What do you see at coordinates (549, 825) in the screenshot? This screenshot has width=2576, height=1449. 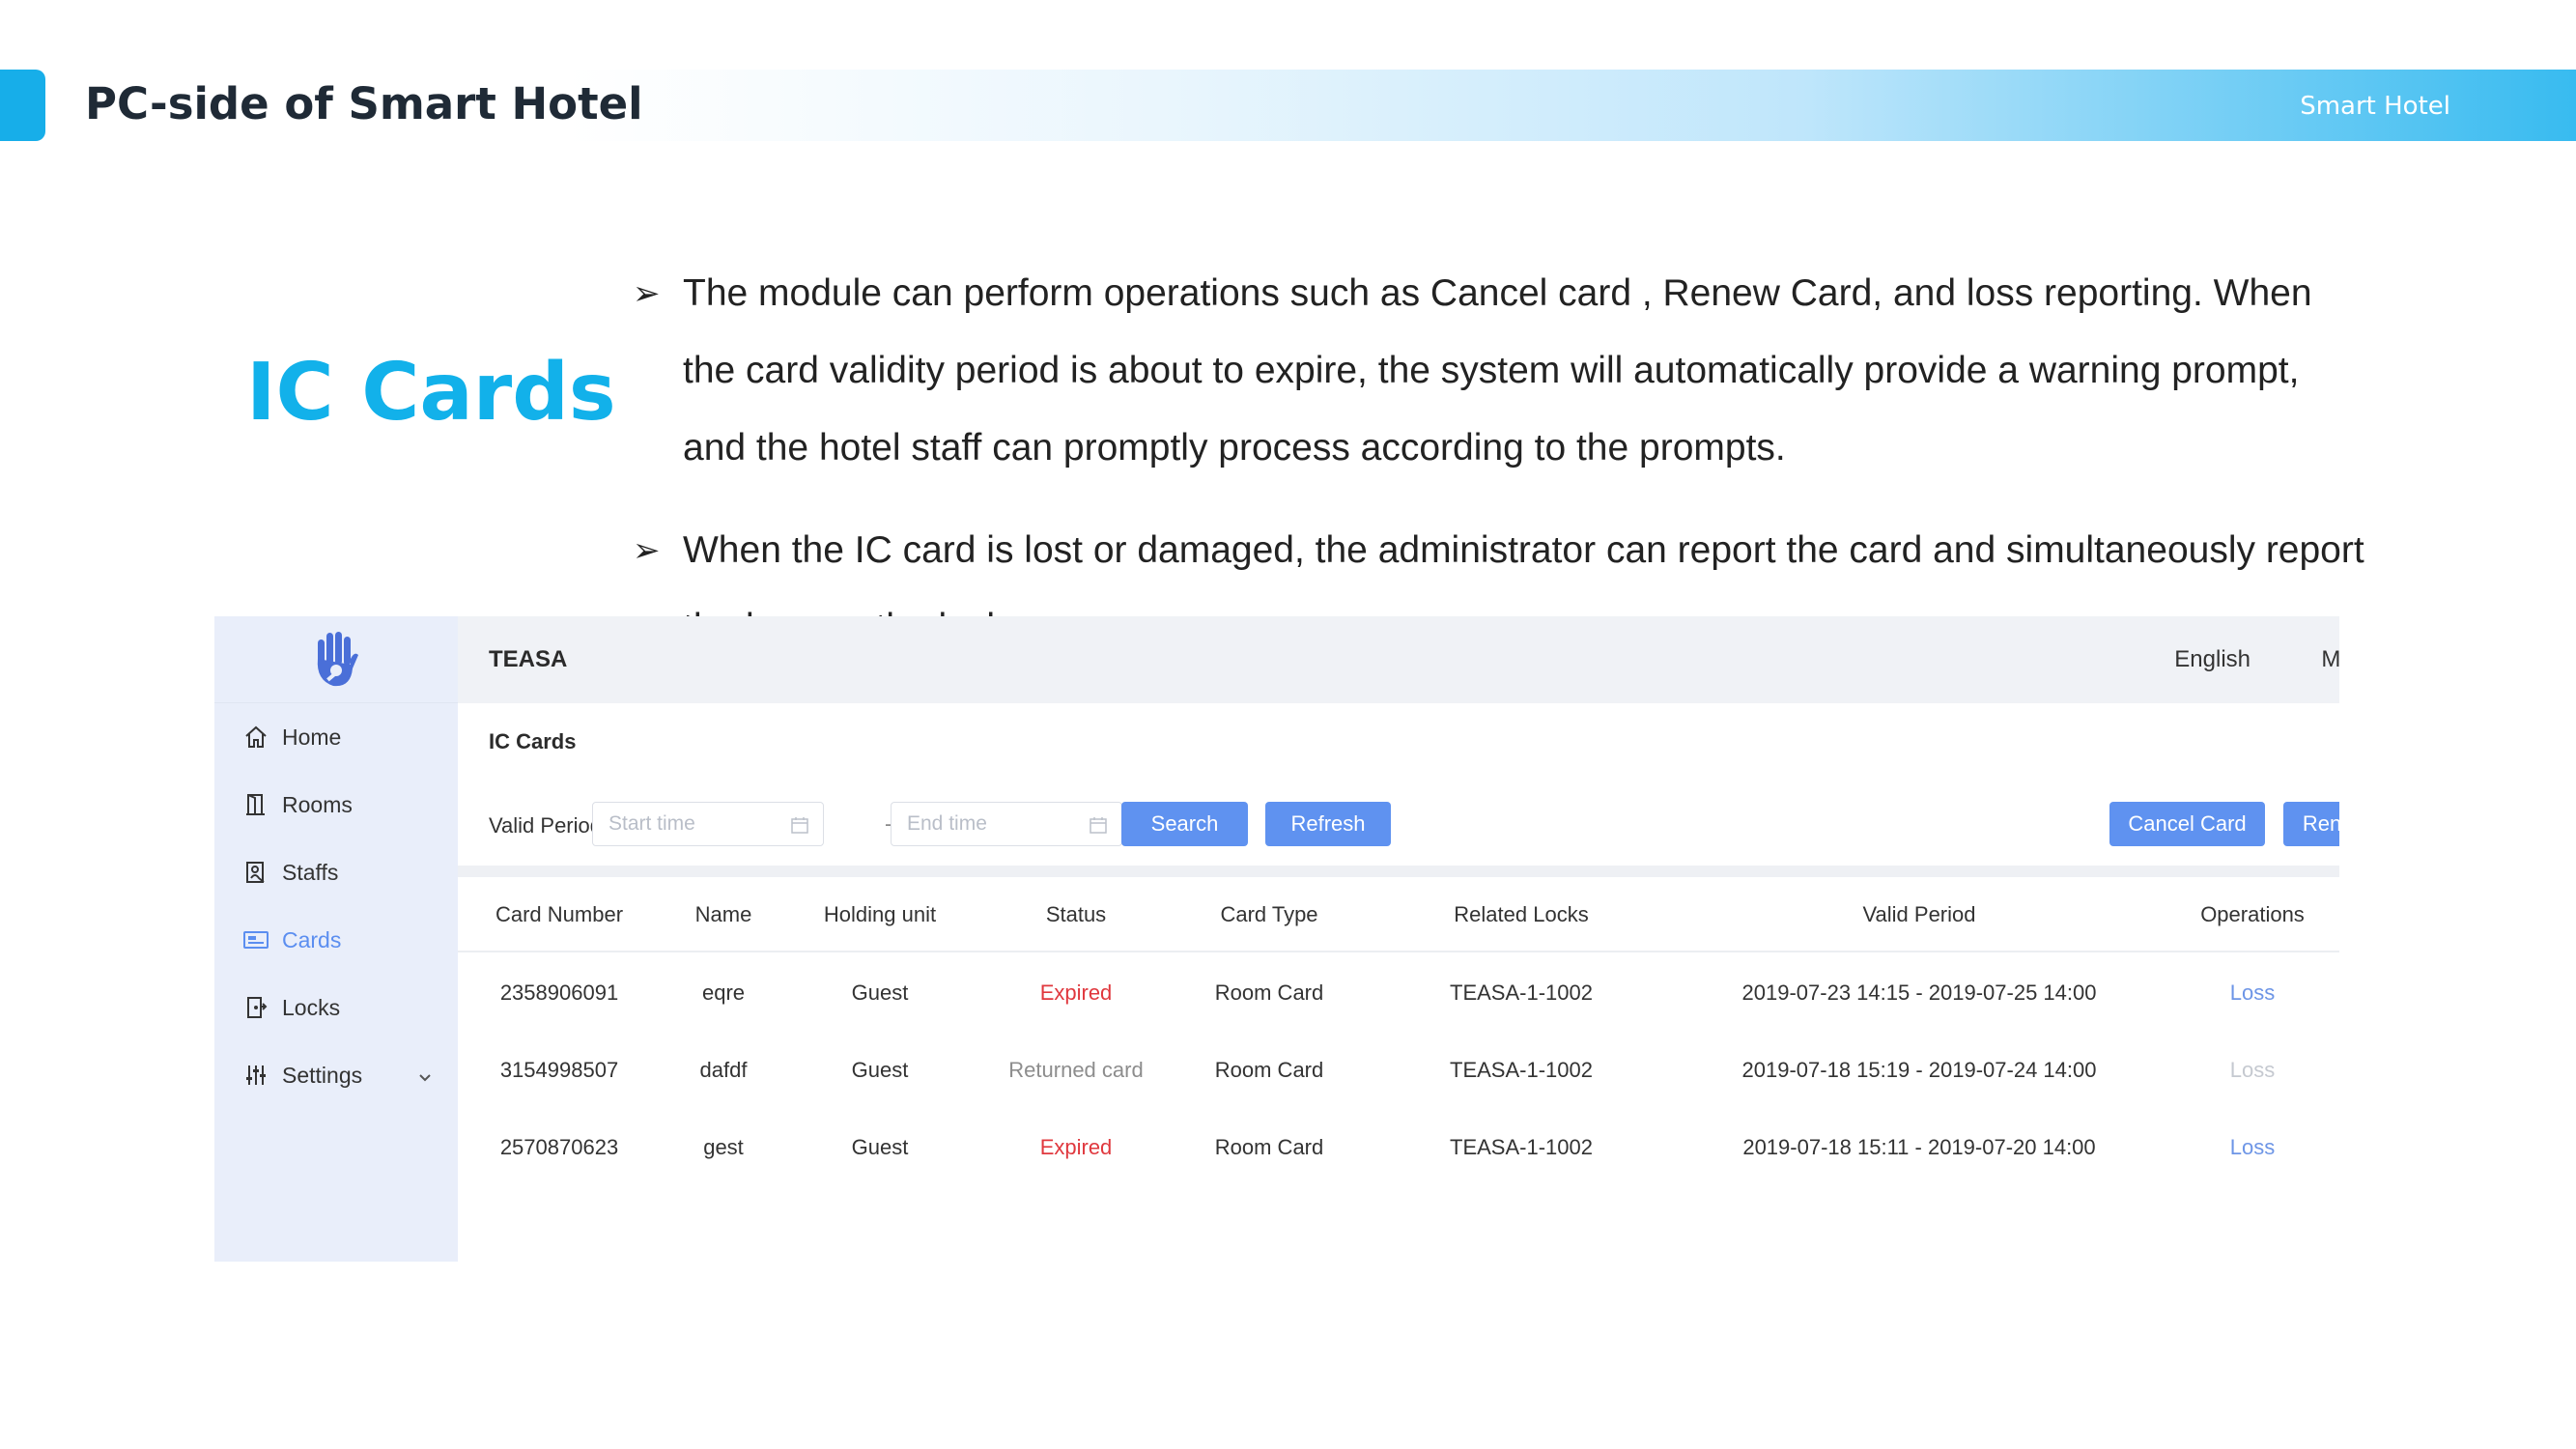 I see `valid-period-label: Valid Period:` at bounding box center [549, 825].